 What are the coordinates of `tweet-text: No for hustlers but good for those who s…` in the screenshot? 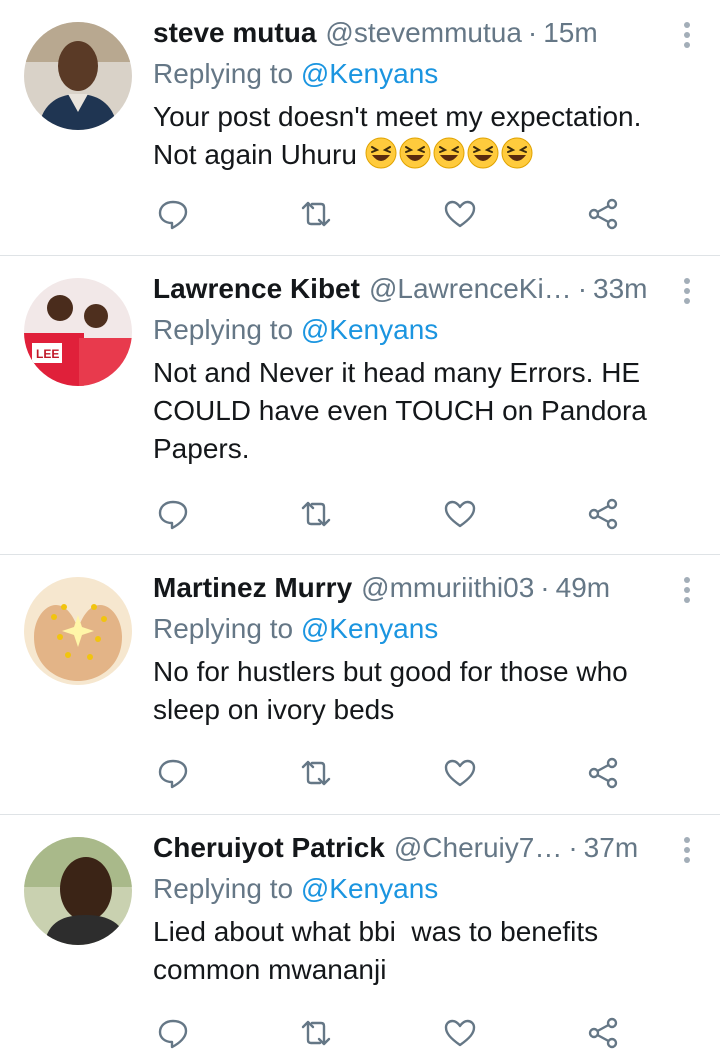 It's located at (390, 690).